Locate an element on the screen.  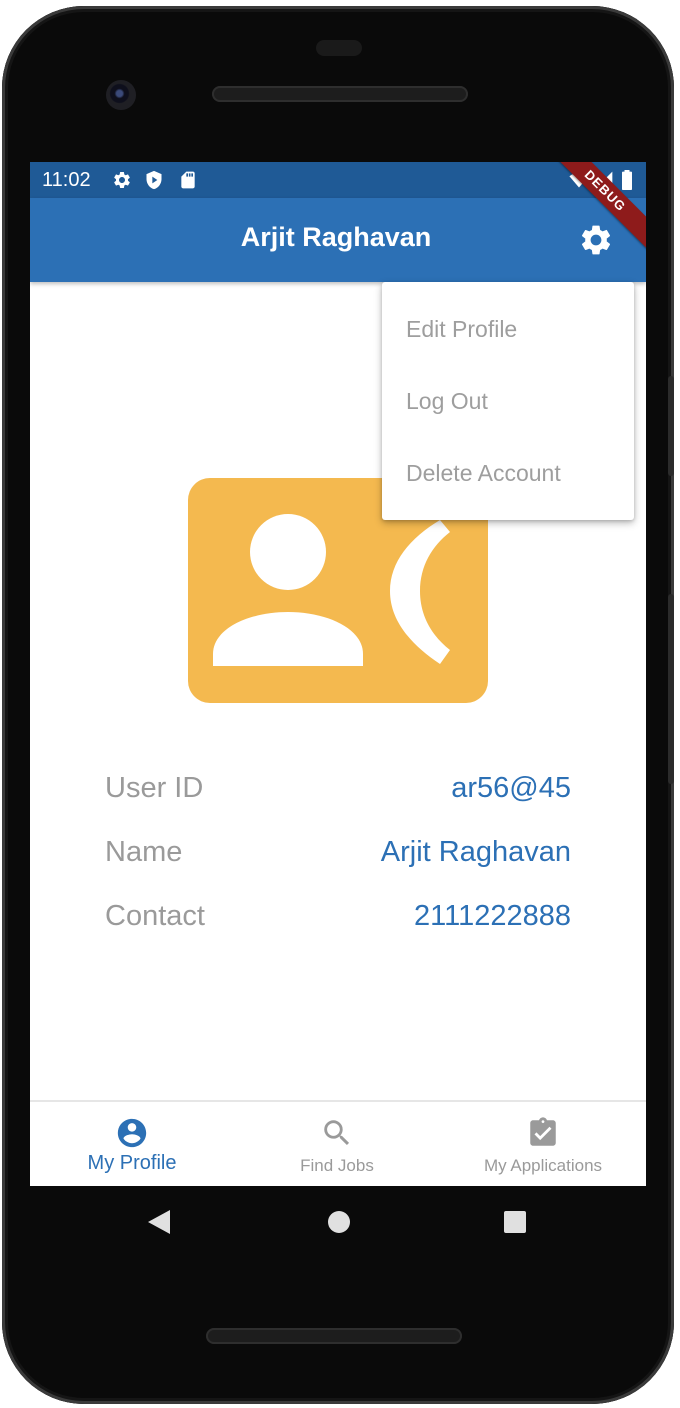
bottom-nav: My Profile Find Jobs My Applications is located at coordinates (338, 1143).